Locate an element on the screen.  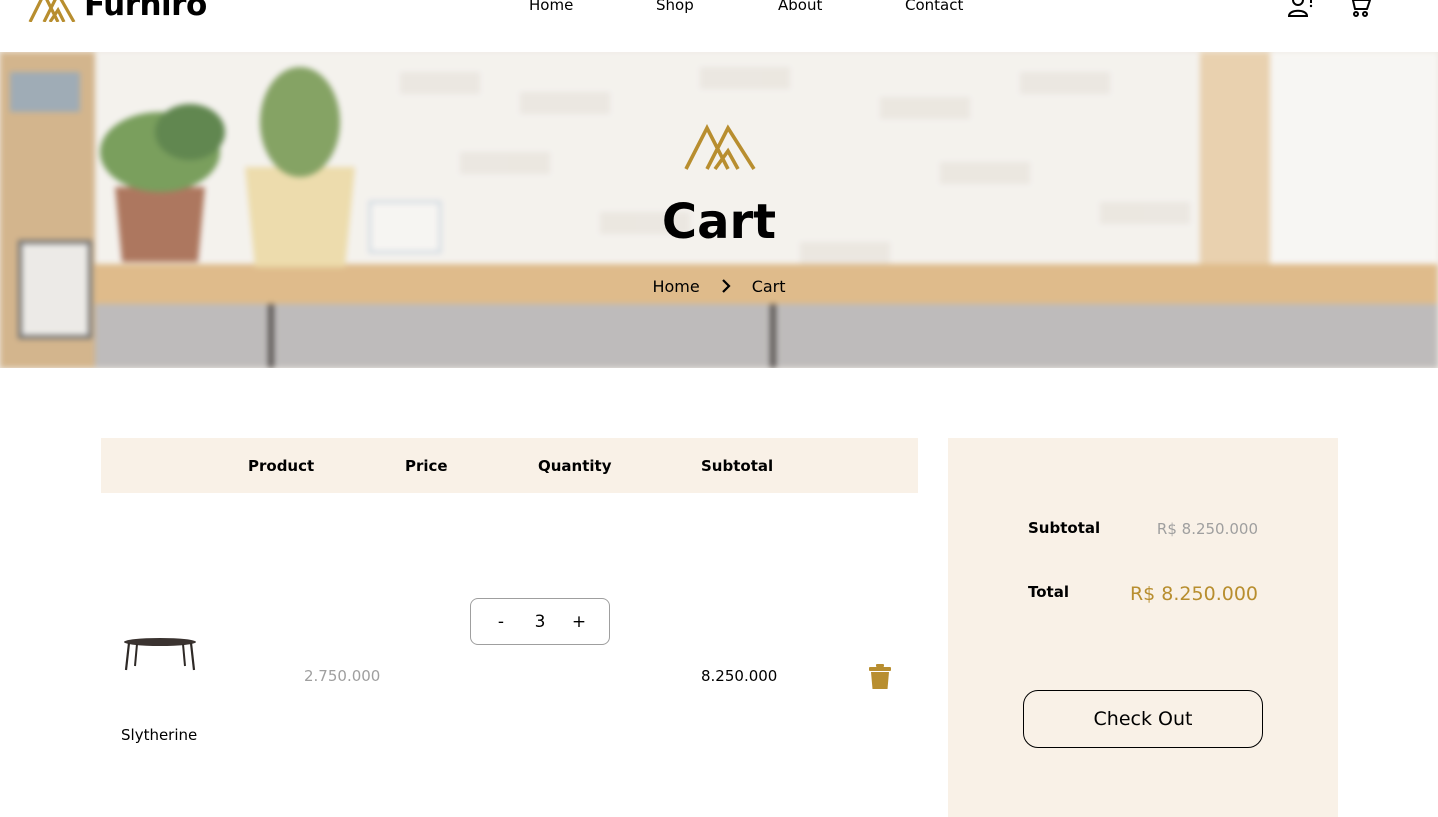
nav-contact: Contact is located at coordinates (934, 7).